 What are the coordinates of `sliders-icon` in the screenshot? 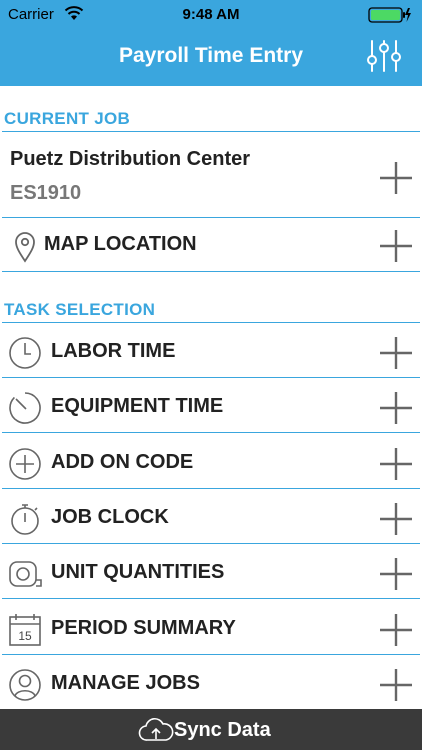 It's located at (384, 56).